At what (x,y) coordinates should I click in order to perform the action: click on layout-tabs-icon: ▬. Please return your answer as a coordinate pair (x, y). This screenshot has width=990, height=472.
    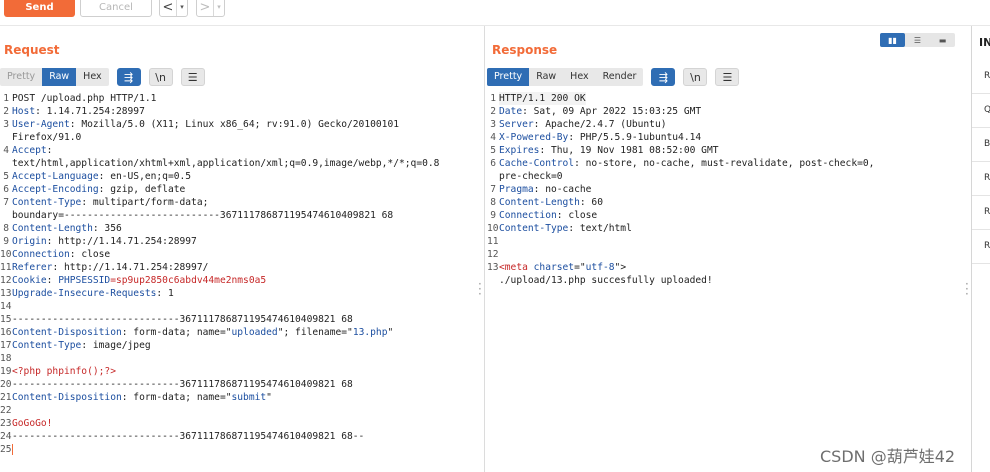
    Looking at the image, I should click on (942, 40).